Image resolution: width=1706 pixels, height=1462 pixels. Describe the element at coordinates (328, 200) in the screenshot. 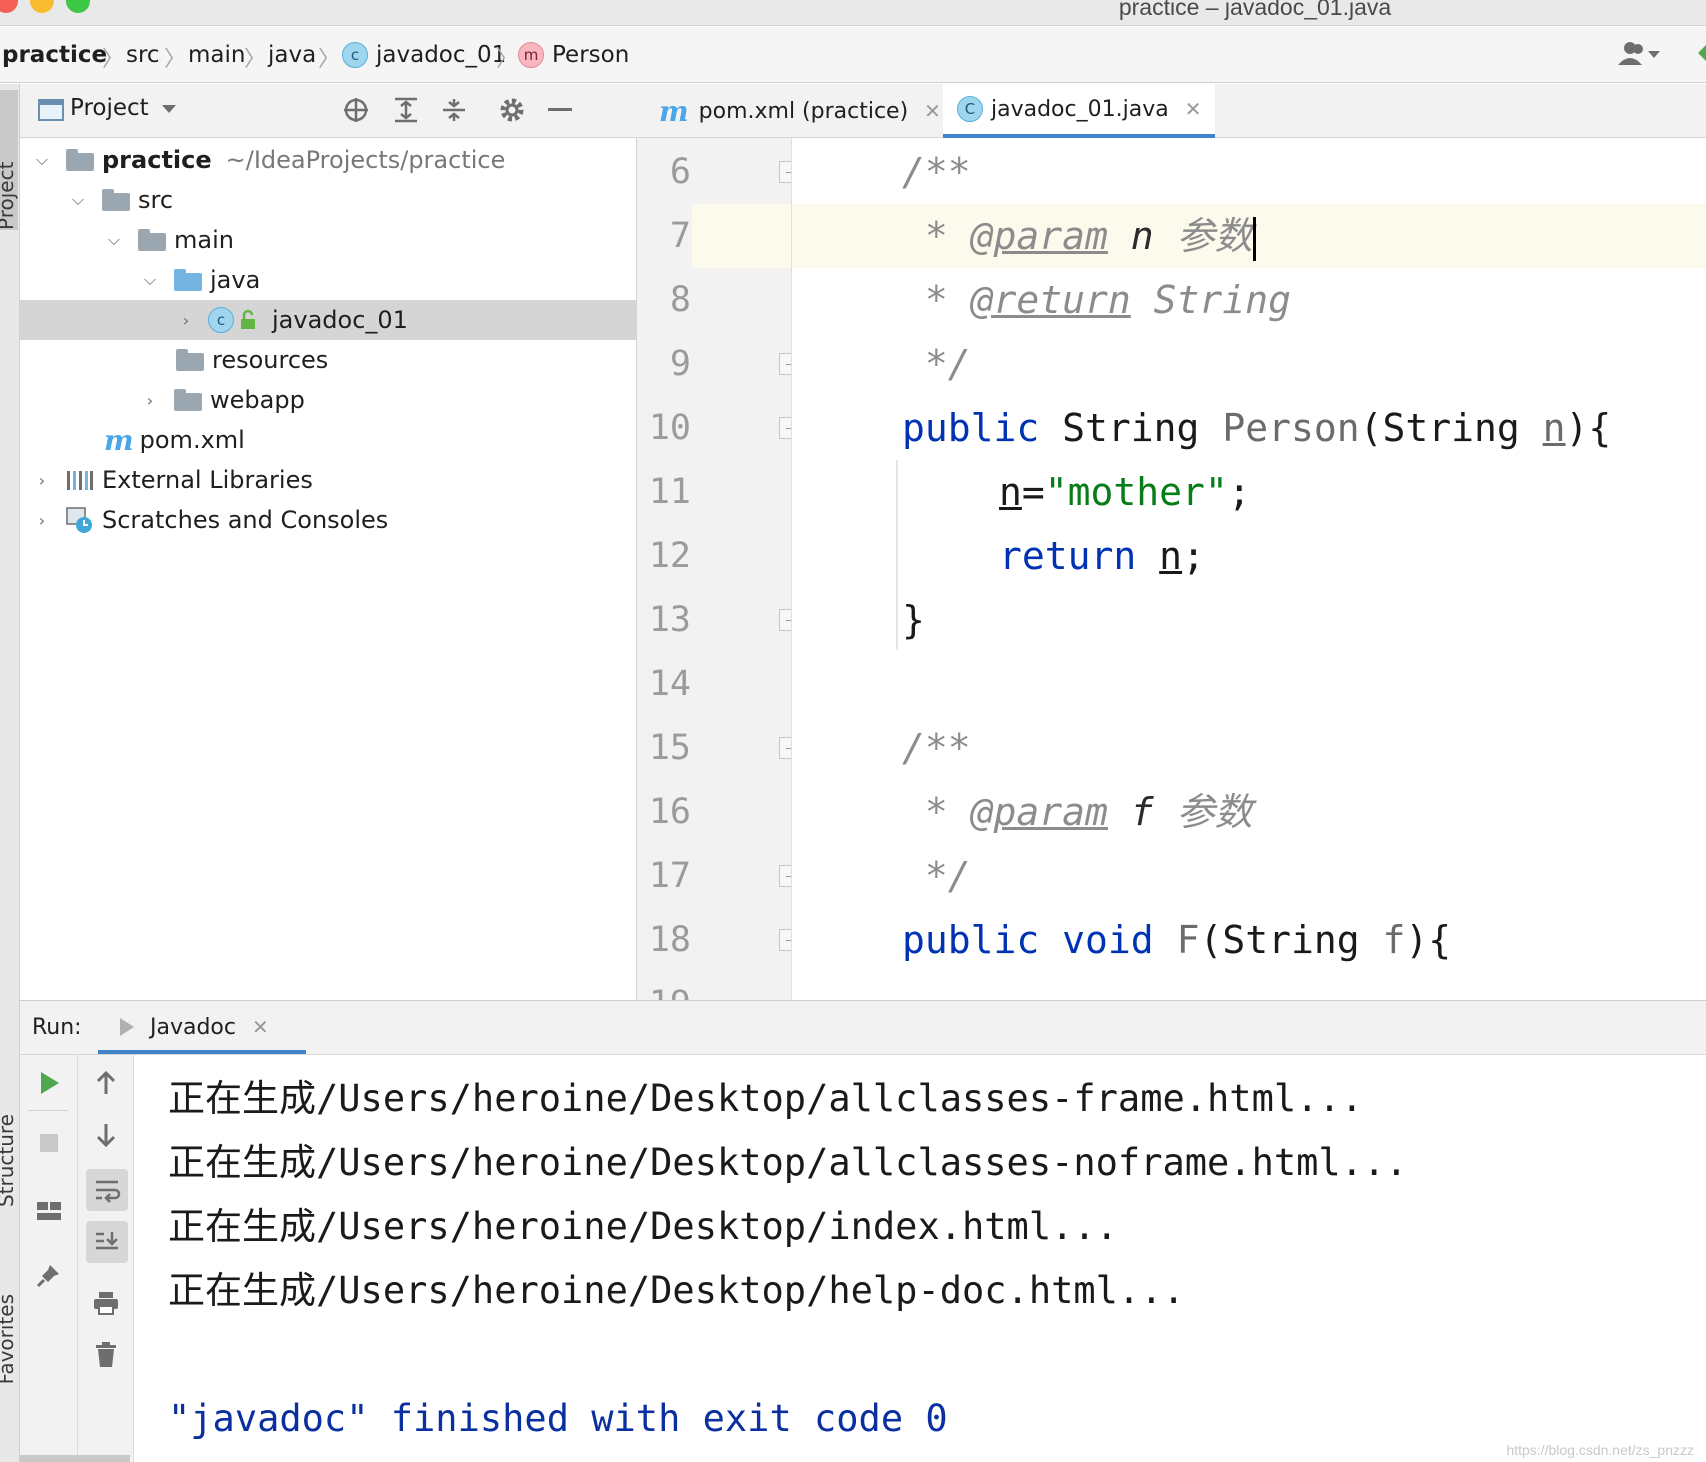

I see `tree-item-src: ⌵ src` at that location.